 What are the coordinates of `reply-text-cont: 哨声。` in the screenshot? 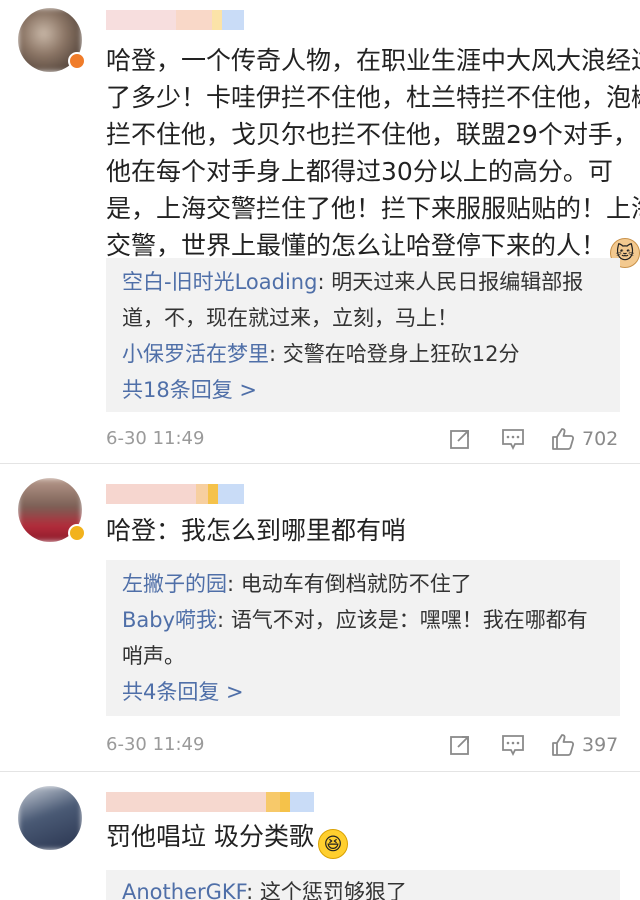 It's located at (153, 656).